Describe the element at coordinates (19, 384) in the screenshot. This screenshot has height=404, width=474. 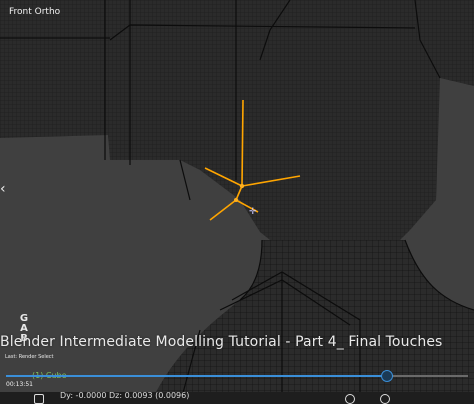
I see `playback-time: 00:13:51` at that location.